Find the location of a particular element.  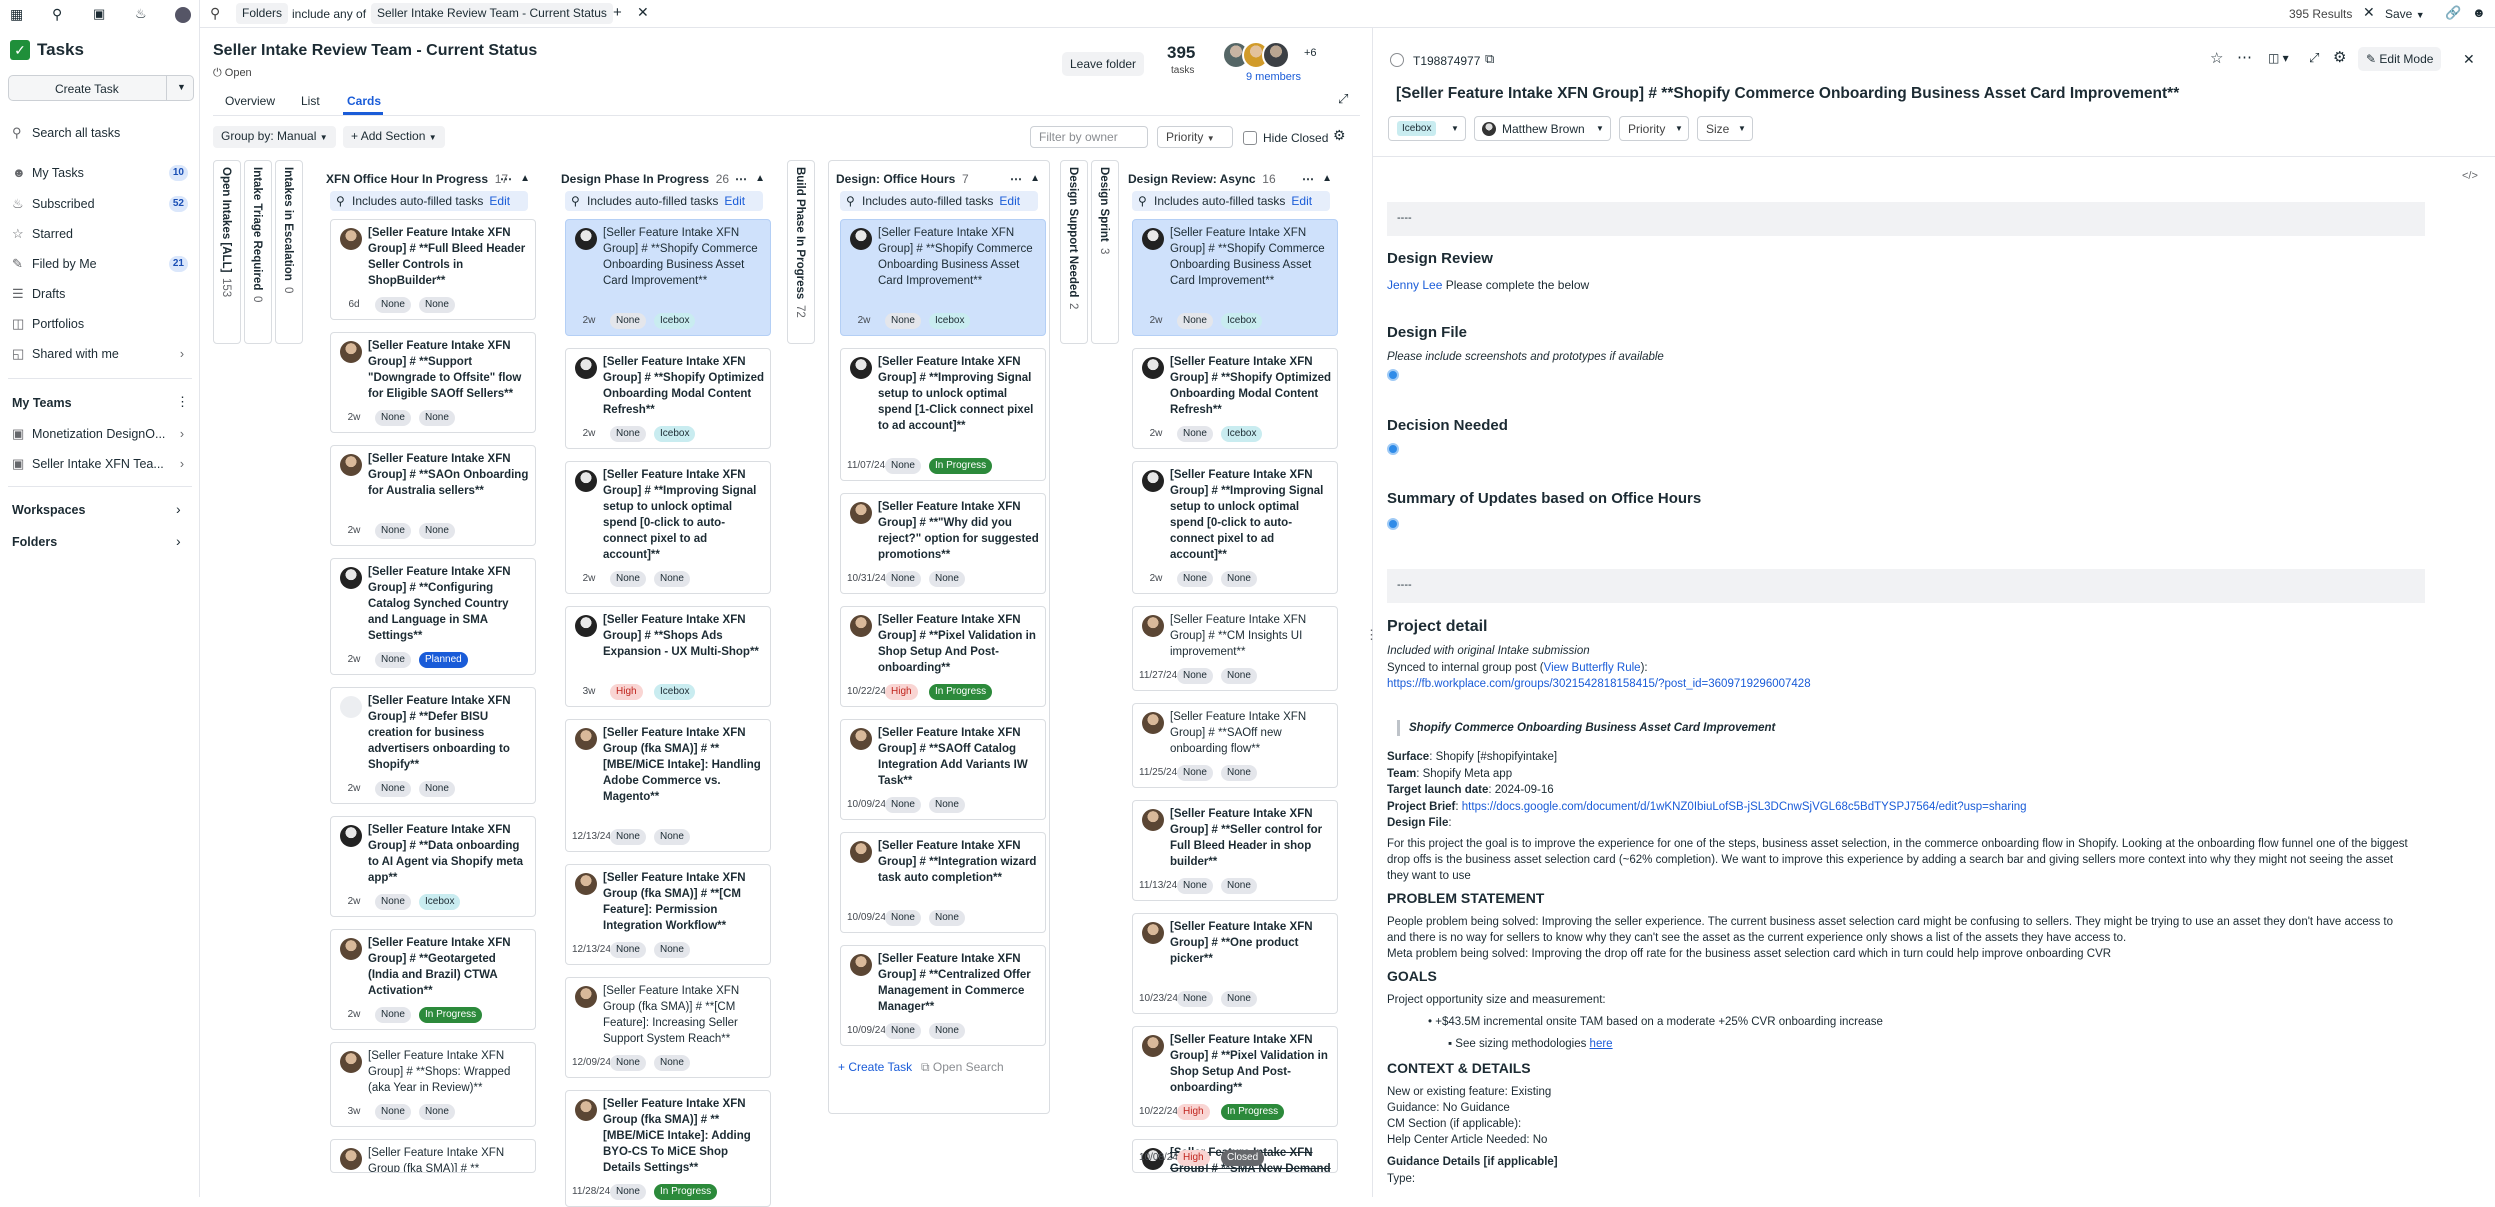

status-circle-icon is located at coordinates (1397, 60).